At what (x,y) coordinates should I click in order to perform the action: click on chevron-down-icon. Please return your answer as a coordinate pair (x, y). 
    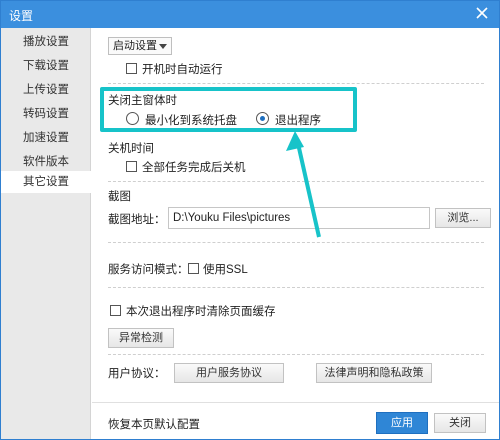
    Looking at the image, I should click on (163, 46).